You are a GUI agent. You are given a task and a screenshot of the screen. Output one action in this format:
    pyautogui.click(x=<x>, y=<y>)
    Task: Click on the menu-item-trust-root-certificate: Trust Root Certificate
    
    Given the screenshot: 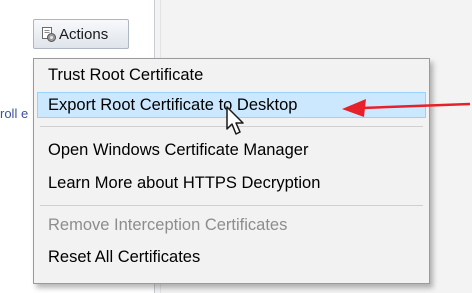 What is the action you would take?
    pyautogui.click(x=231, y=75)
    